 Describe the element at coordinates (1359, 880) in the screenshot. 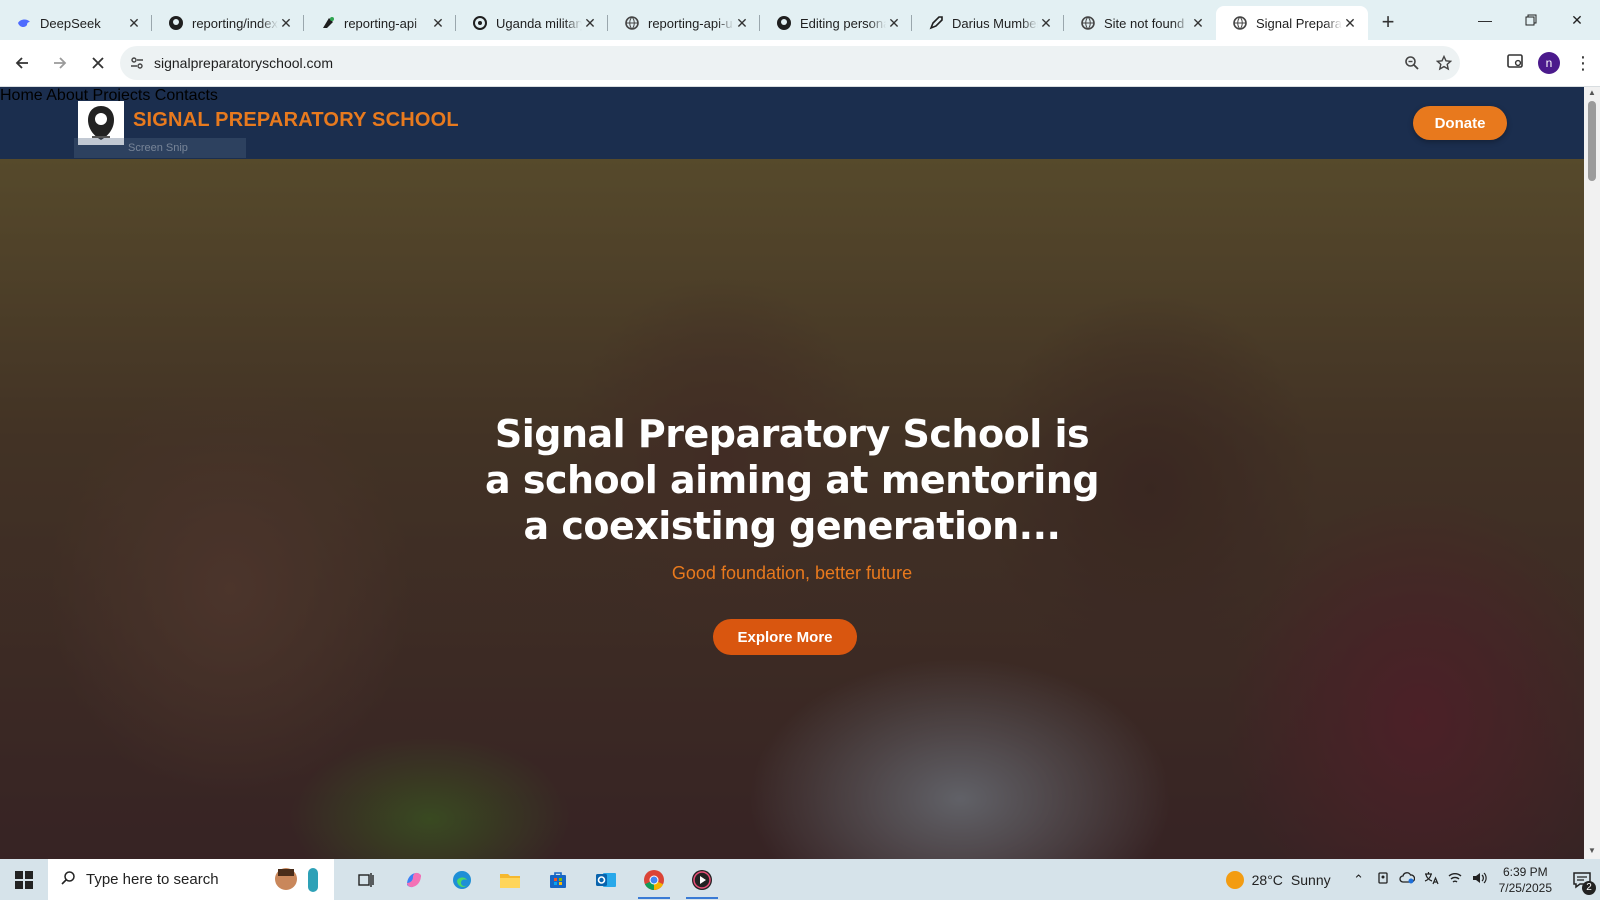

I see `chevron-up-icon: ⌃` at that location.